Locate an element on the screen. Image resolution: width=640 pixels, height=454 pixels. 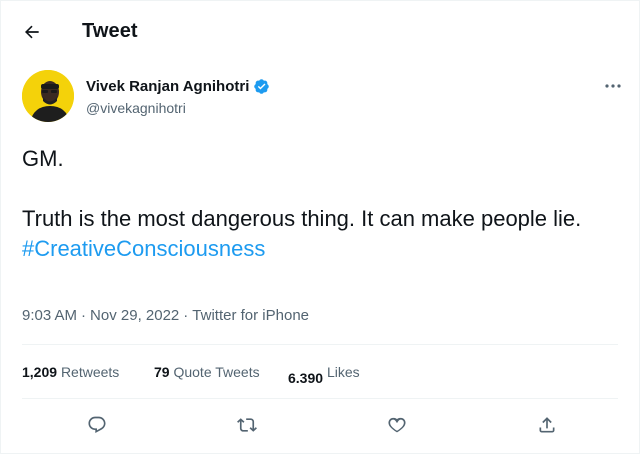
like-button is located at coordinates (397, 425).